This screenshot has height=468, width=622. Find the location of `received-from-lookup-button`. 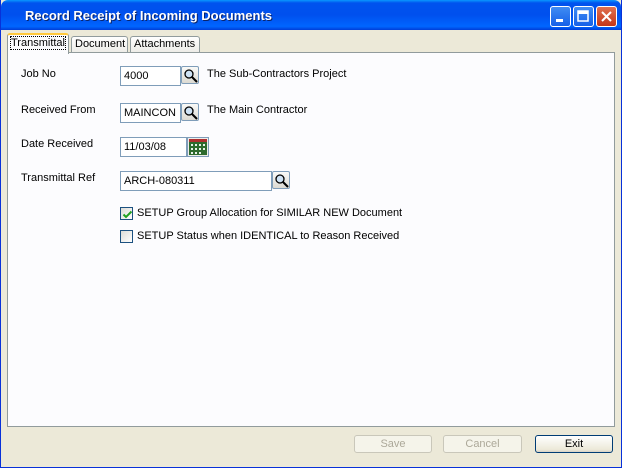

received-from-lookup-button is located at coordinates (190, 112).